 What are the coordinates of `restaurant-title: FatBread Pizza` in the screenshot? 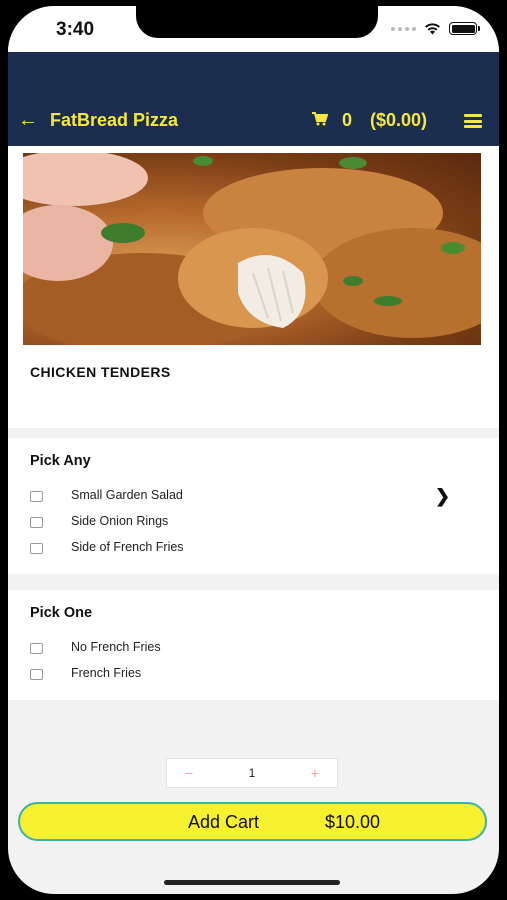 It's located at (114, 120).